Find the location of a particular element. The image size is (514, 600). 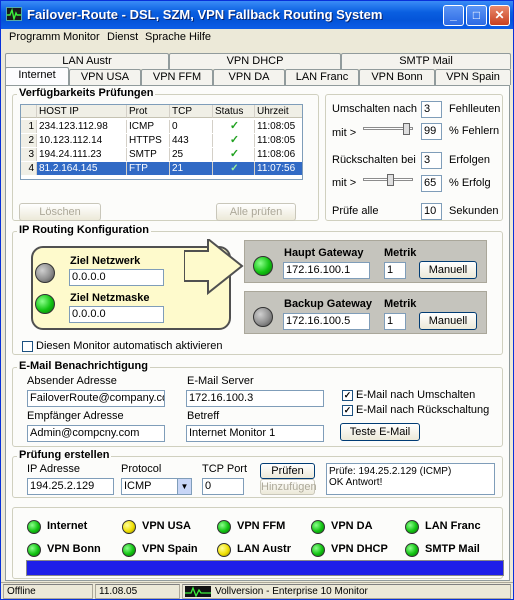

sender-address-field: FailoverRoute@company.com is located at coordinates (96, 398).